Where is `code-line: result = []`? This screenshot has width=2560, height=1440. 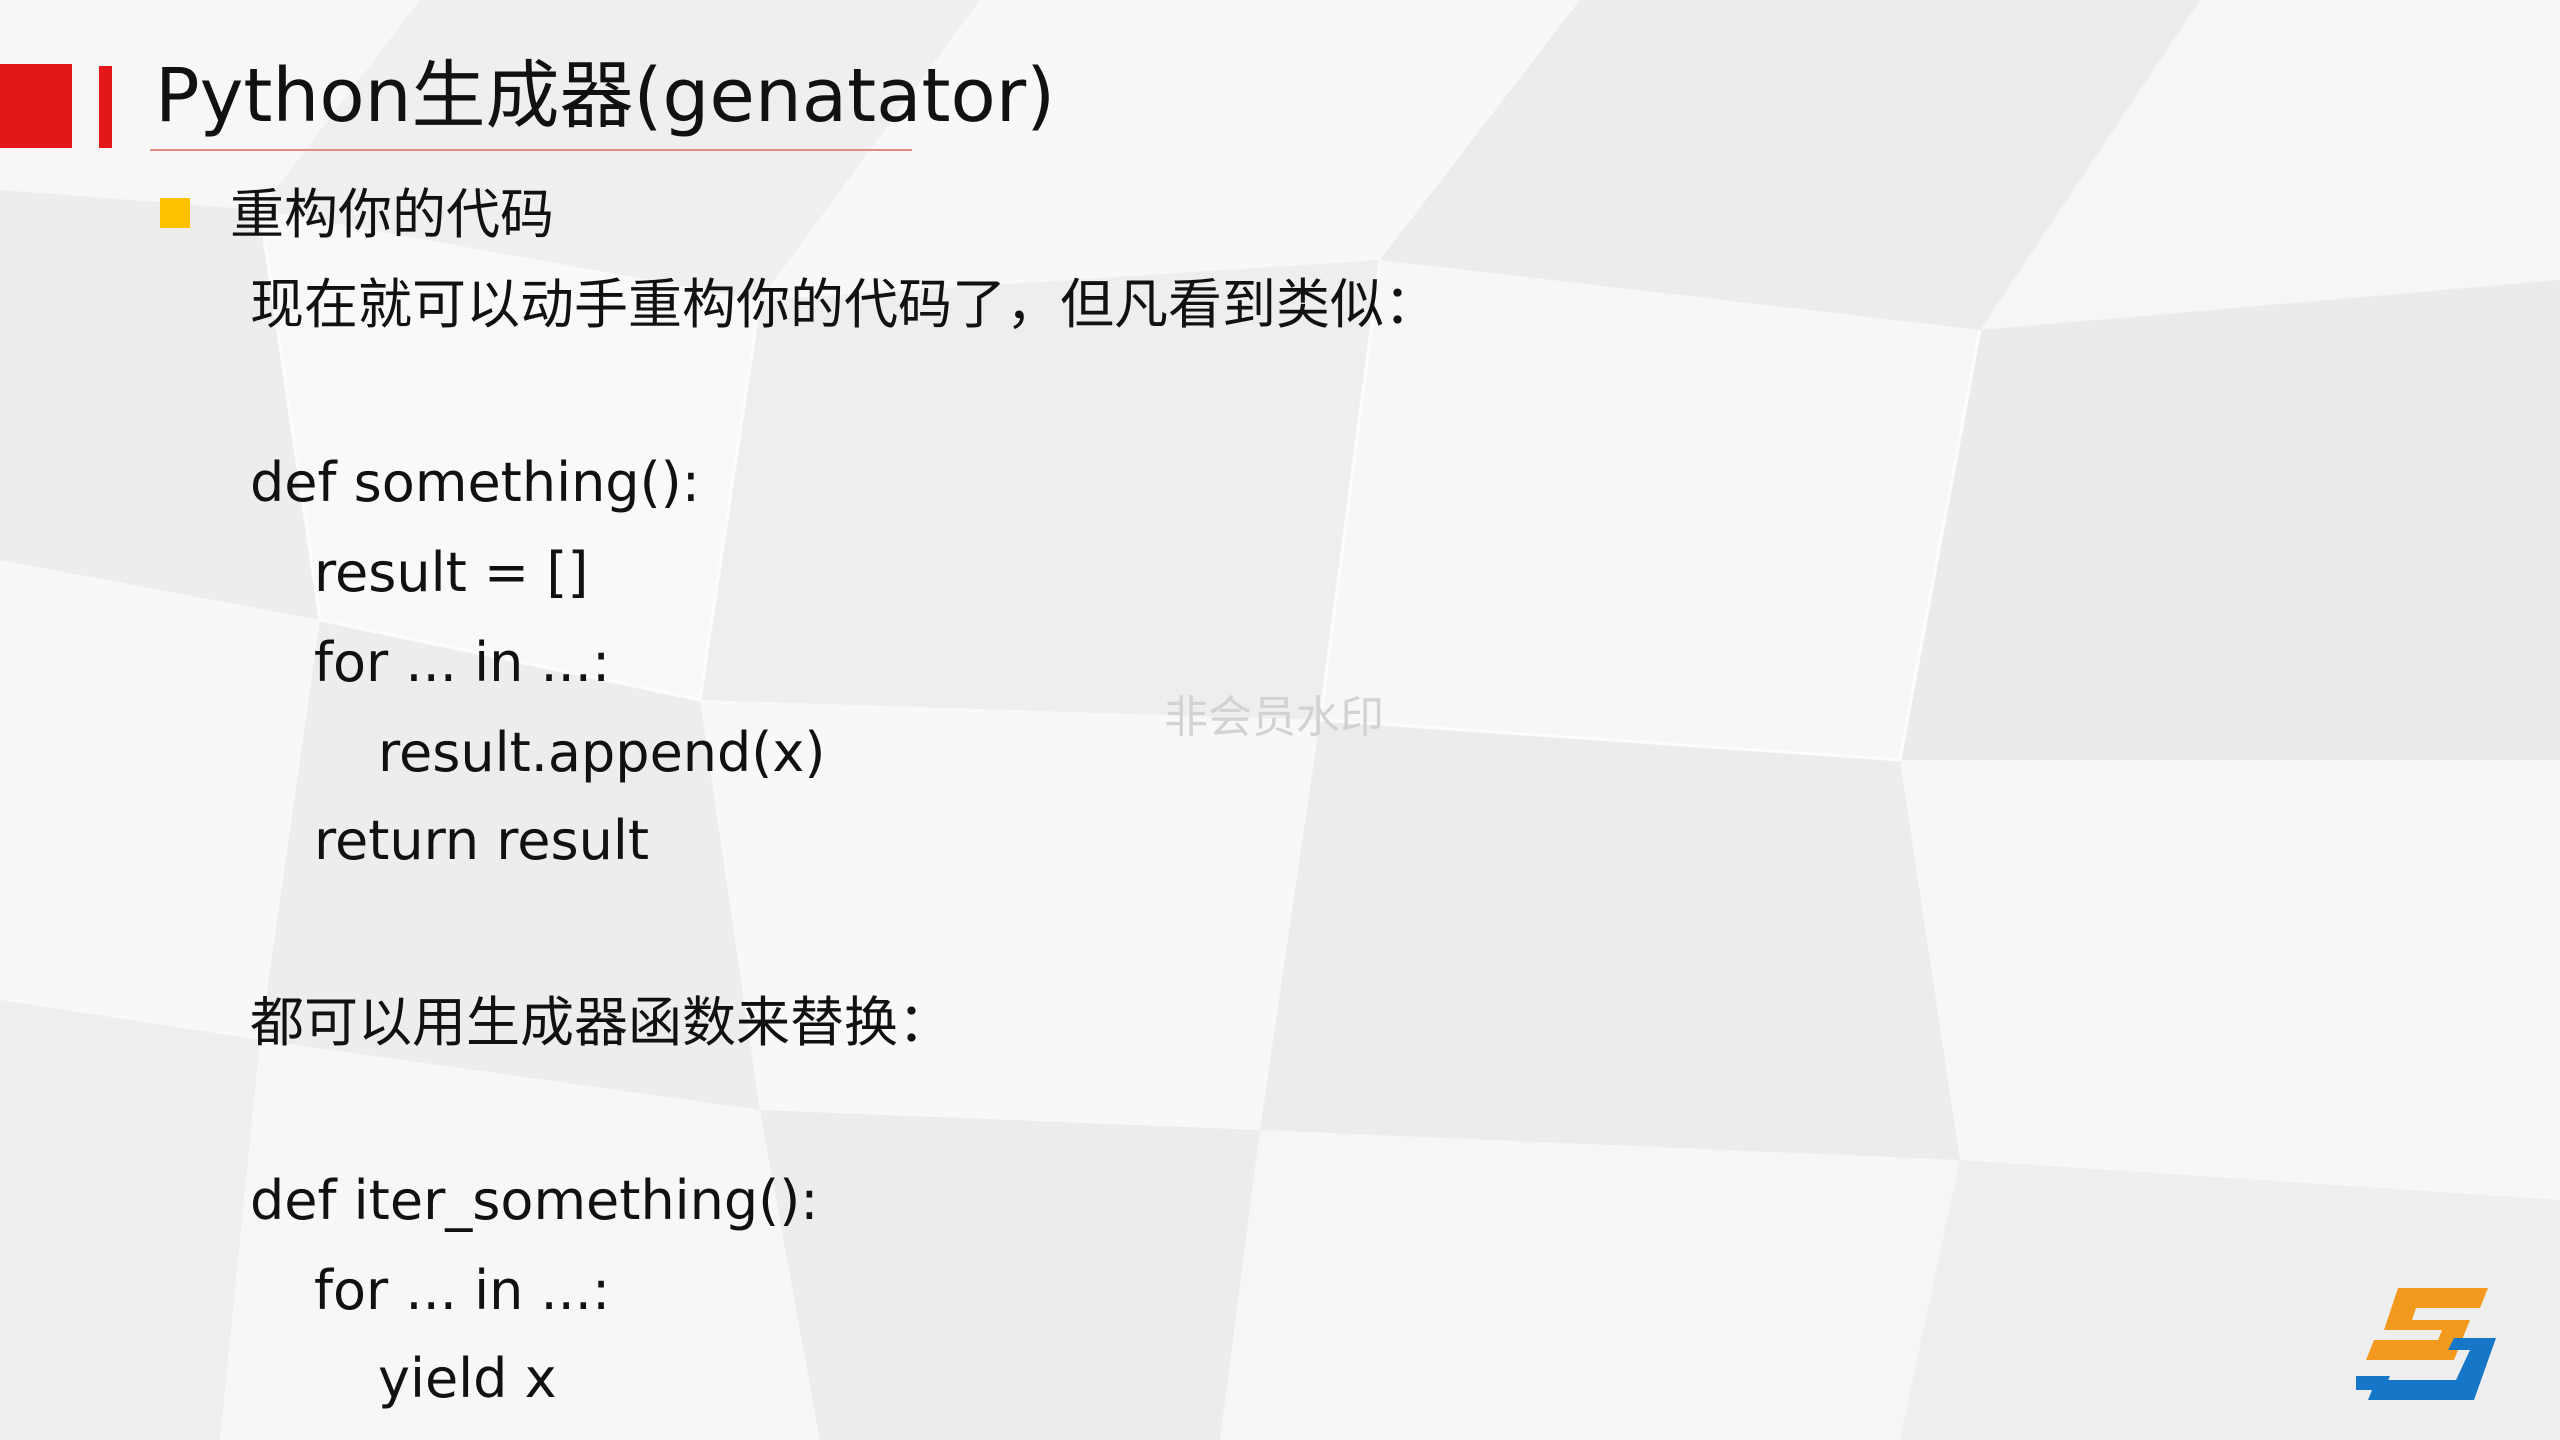
code-line: result = [] is located at coordinates (451, 572).